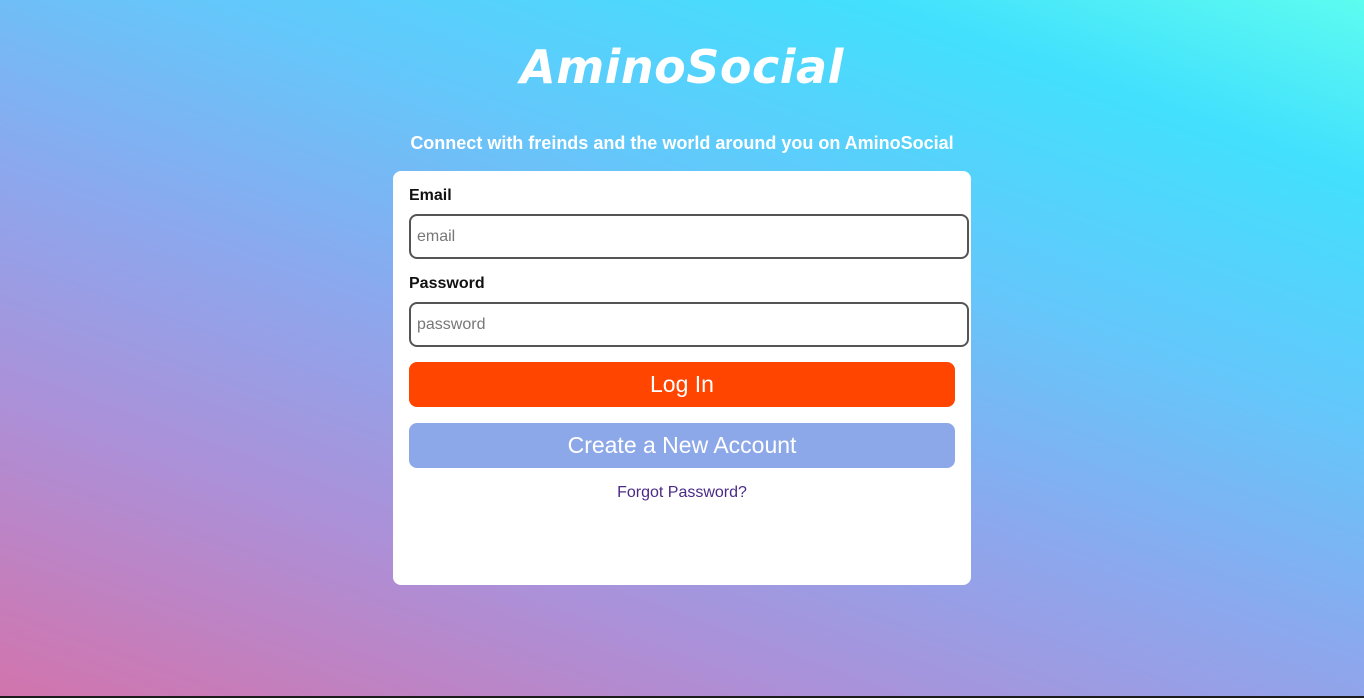 This screenshot has height=698, width=1364. What do you see at coordinates (689, 236) in the screenshot?
I see `email-input` at bounding box center [689, 236].